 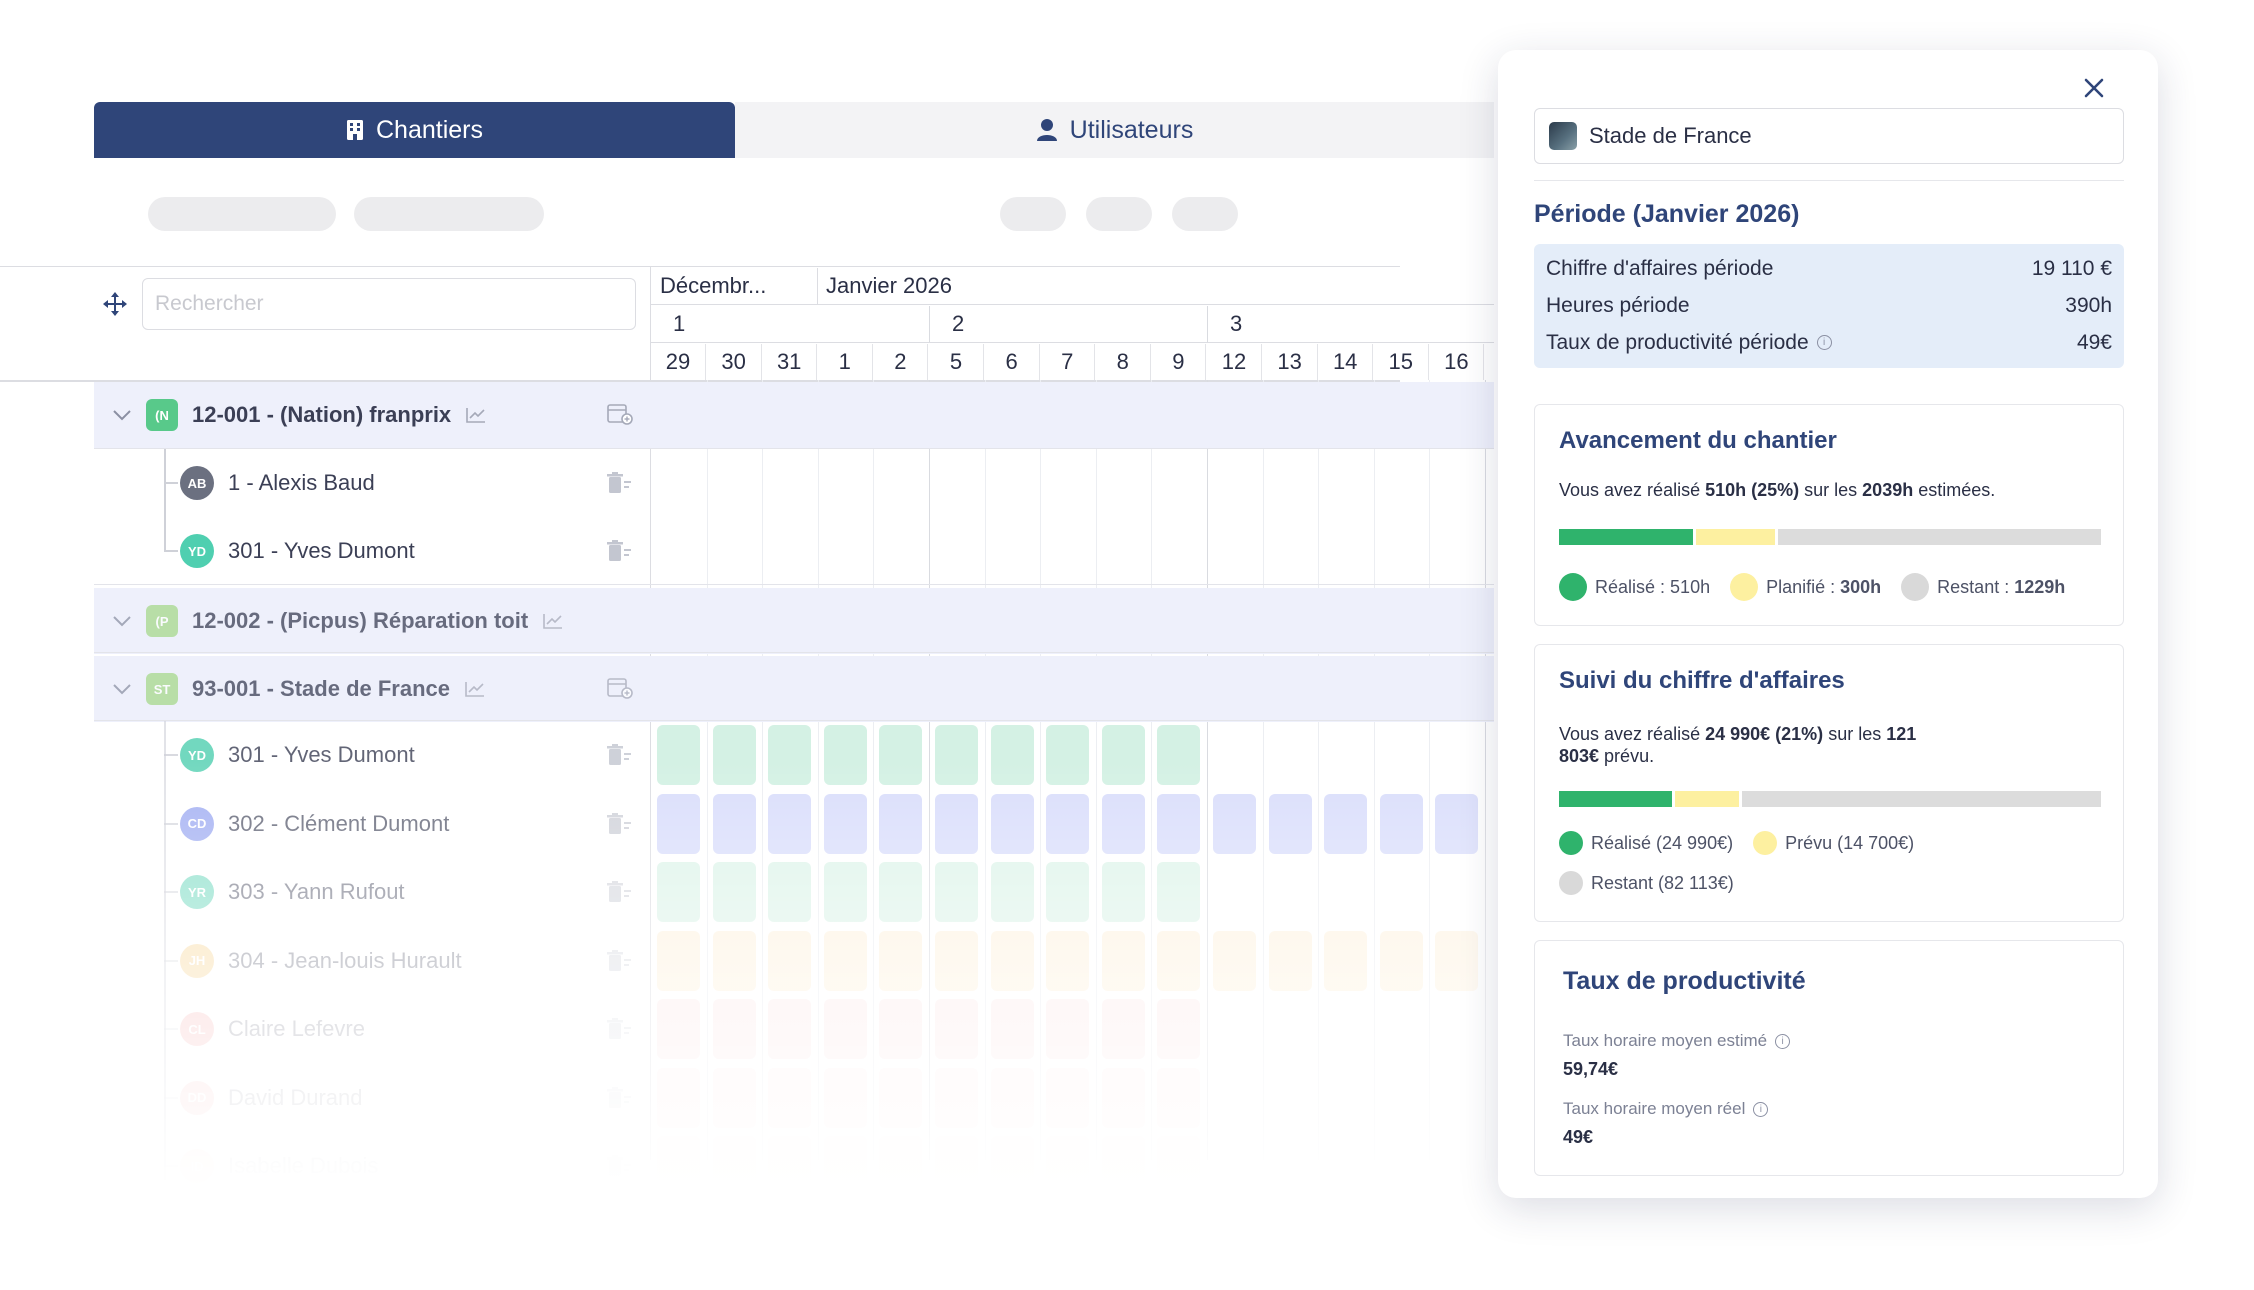 What do you see at coordinates (794, 415) in the screenshot?
I see `project-row: (N 12-001 - (Nation) franprix` at bounding box center [794, 415].